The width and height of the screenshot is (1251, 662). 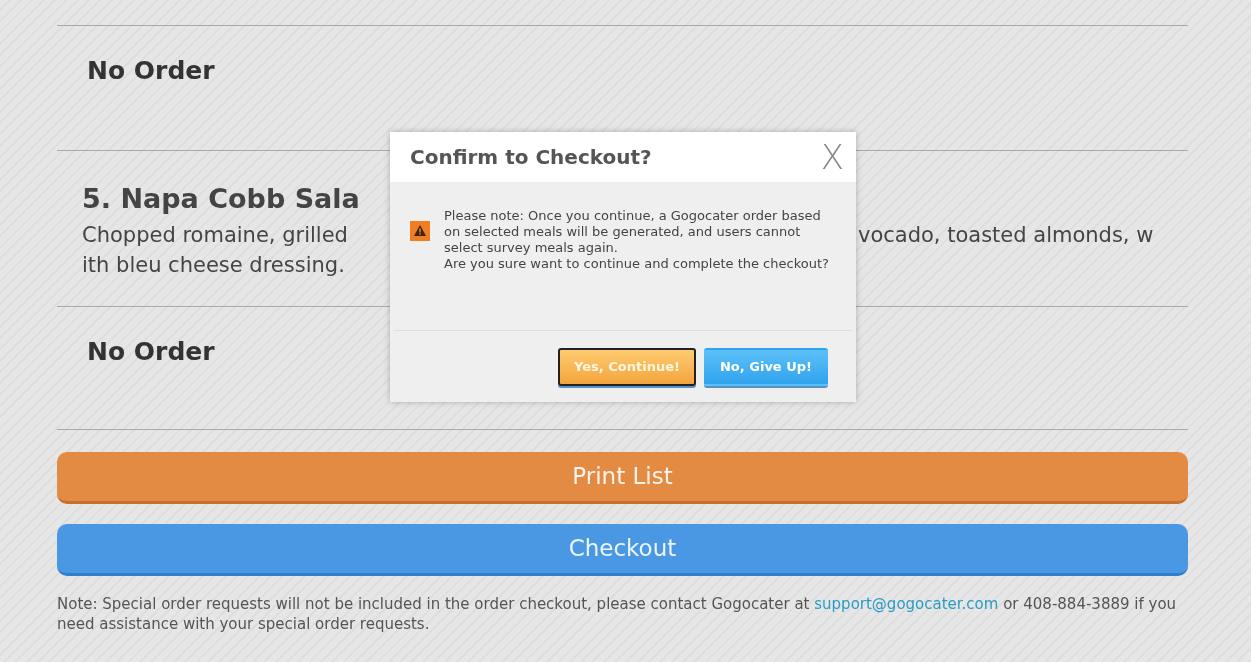 I want to click on dish-description: vocado, toasted almonds, w, so click(x=1006, y=235).